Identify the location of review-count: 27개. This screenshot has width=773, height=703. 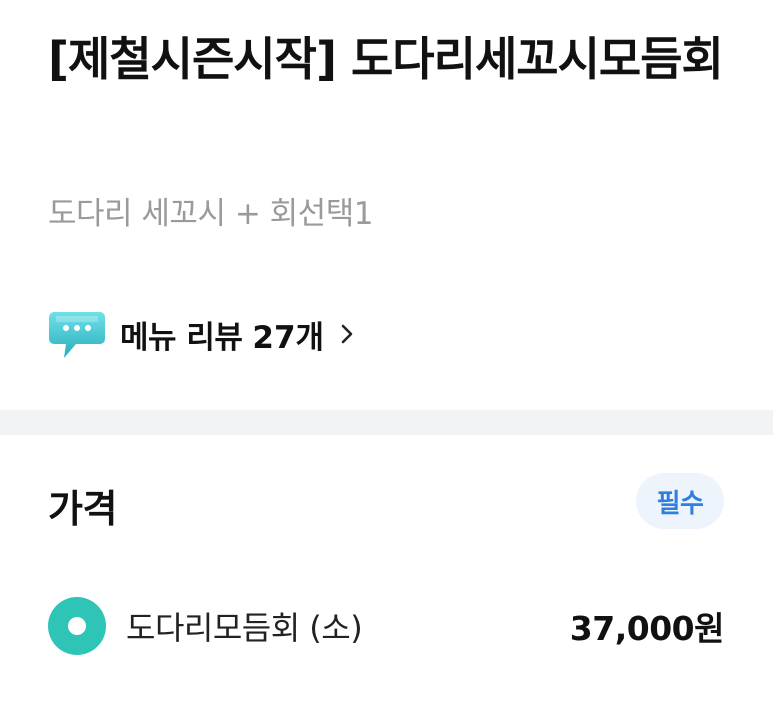
(288, 337).